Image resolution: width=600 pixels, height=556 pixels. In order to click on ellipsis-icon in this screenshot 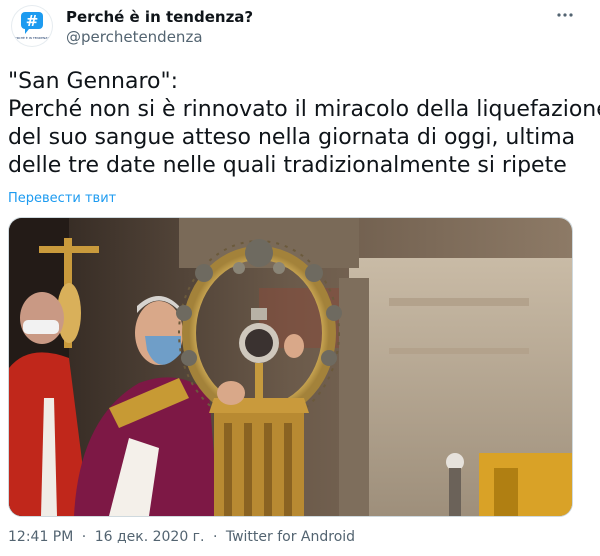, I will do `click(565, 15)`.